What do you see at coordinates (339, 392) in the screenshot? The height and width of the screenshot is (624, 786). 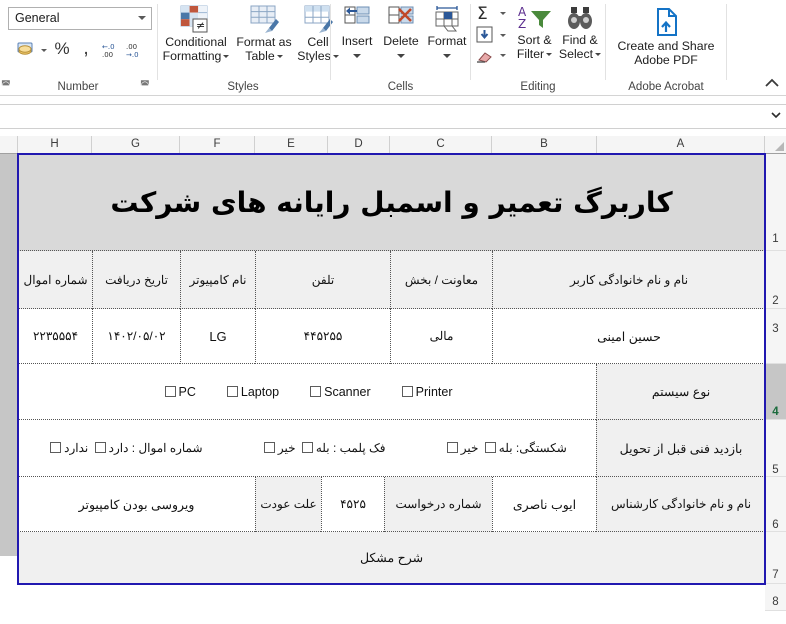 I see `option-scanner: Scanner` at bounding box center [339, 392].